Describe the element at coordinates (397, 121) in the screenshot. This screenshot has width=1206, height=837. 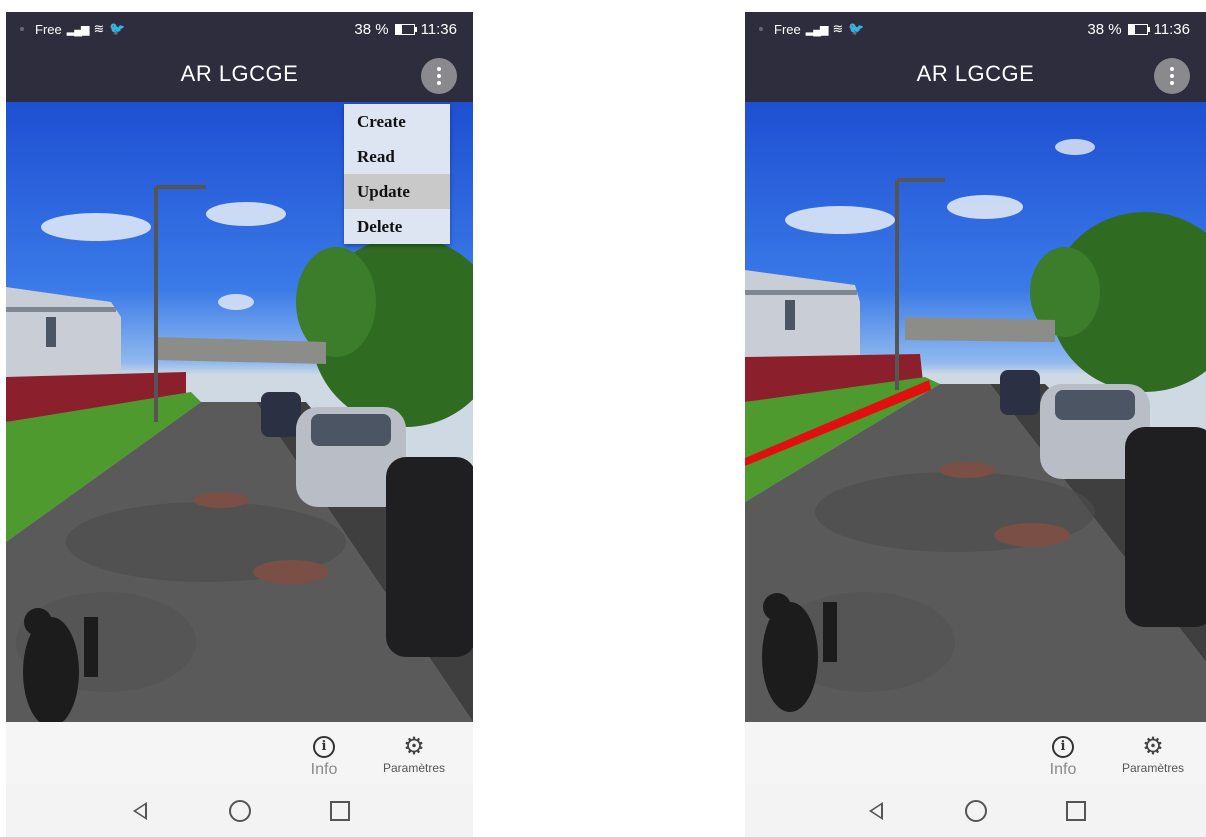
I see `menu-item-create: Create` at that location.